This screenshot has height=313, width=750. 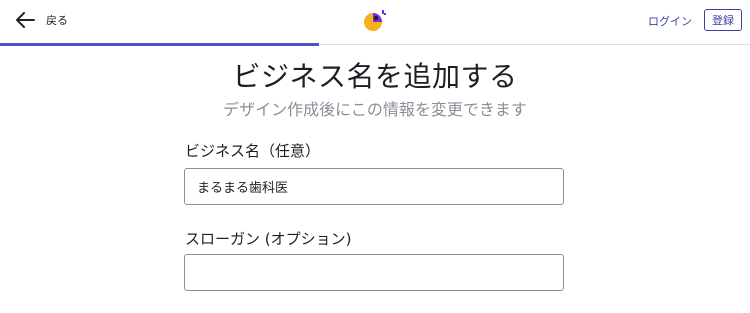 What do you see at coordinates (374, 186) in the screenshot?
I see `business-name-input` at bounding box center [374, 186].